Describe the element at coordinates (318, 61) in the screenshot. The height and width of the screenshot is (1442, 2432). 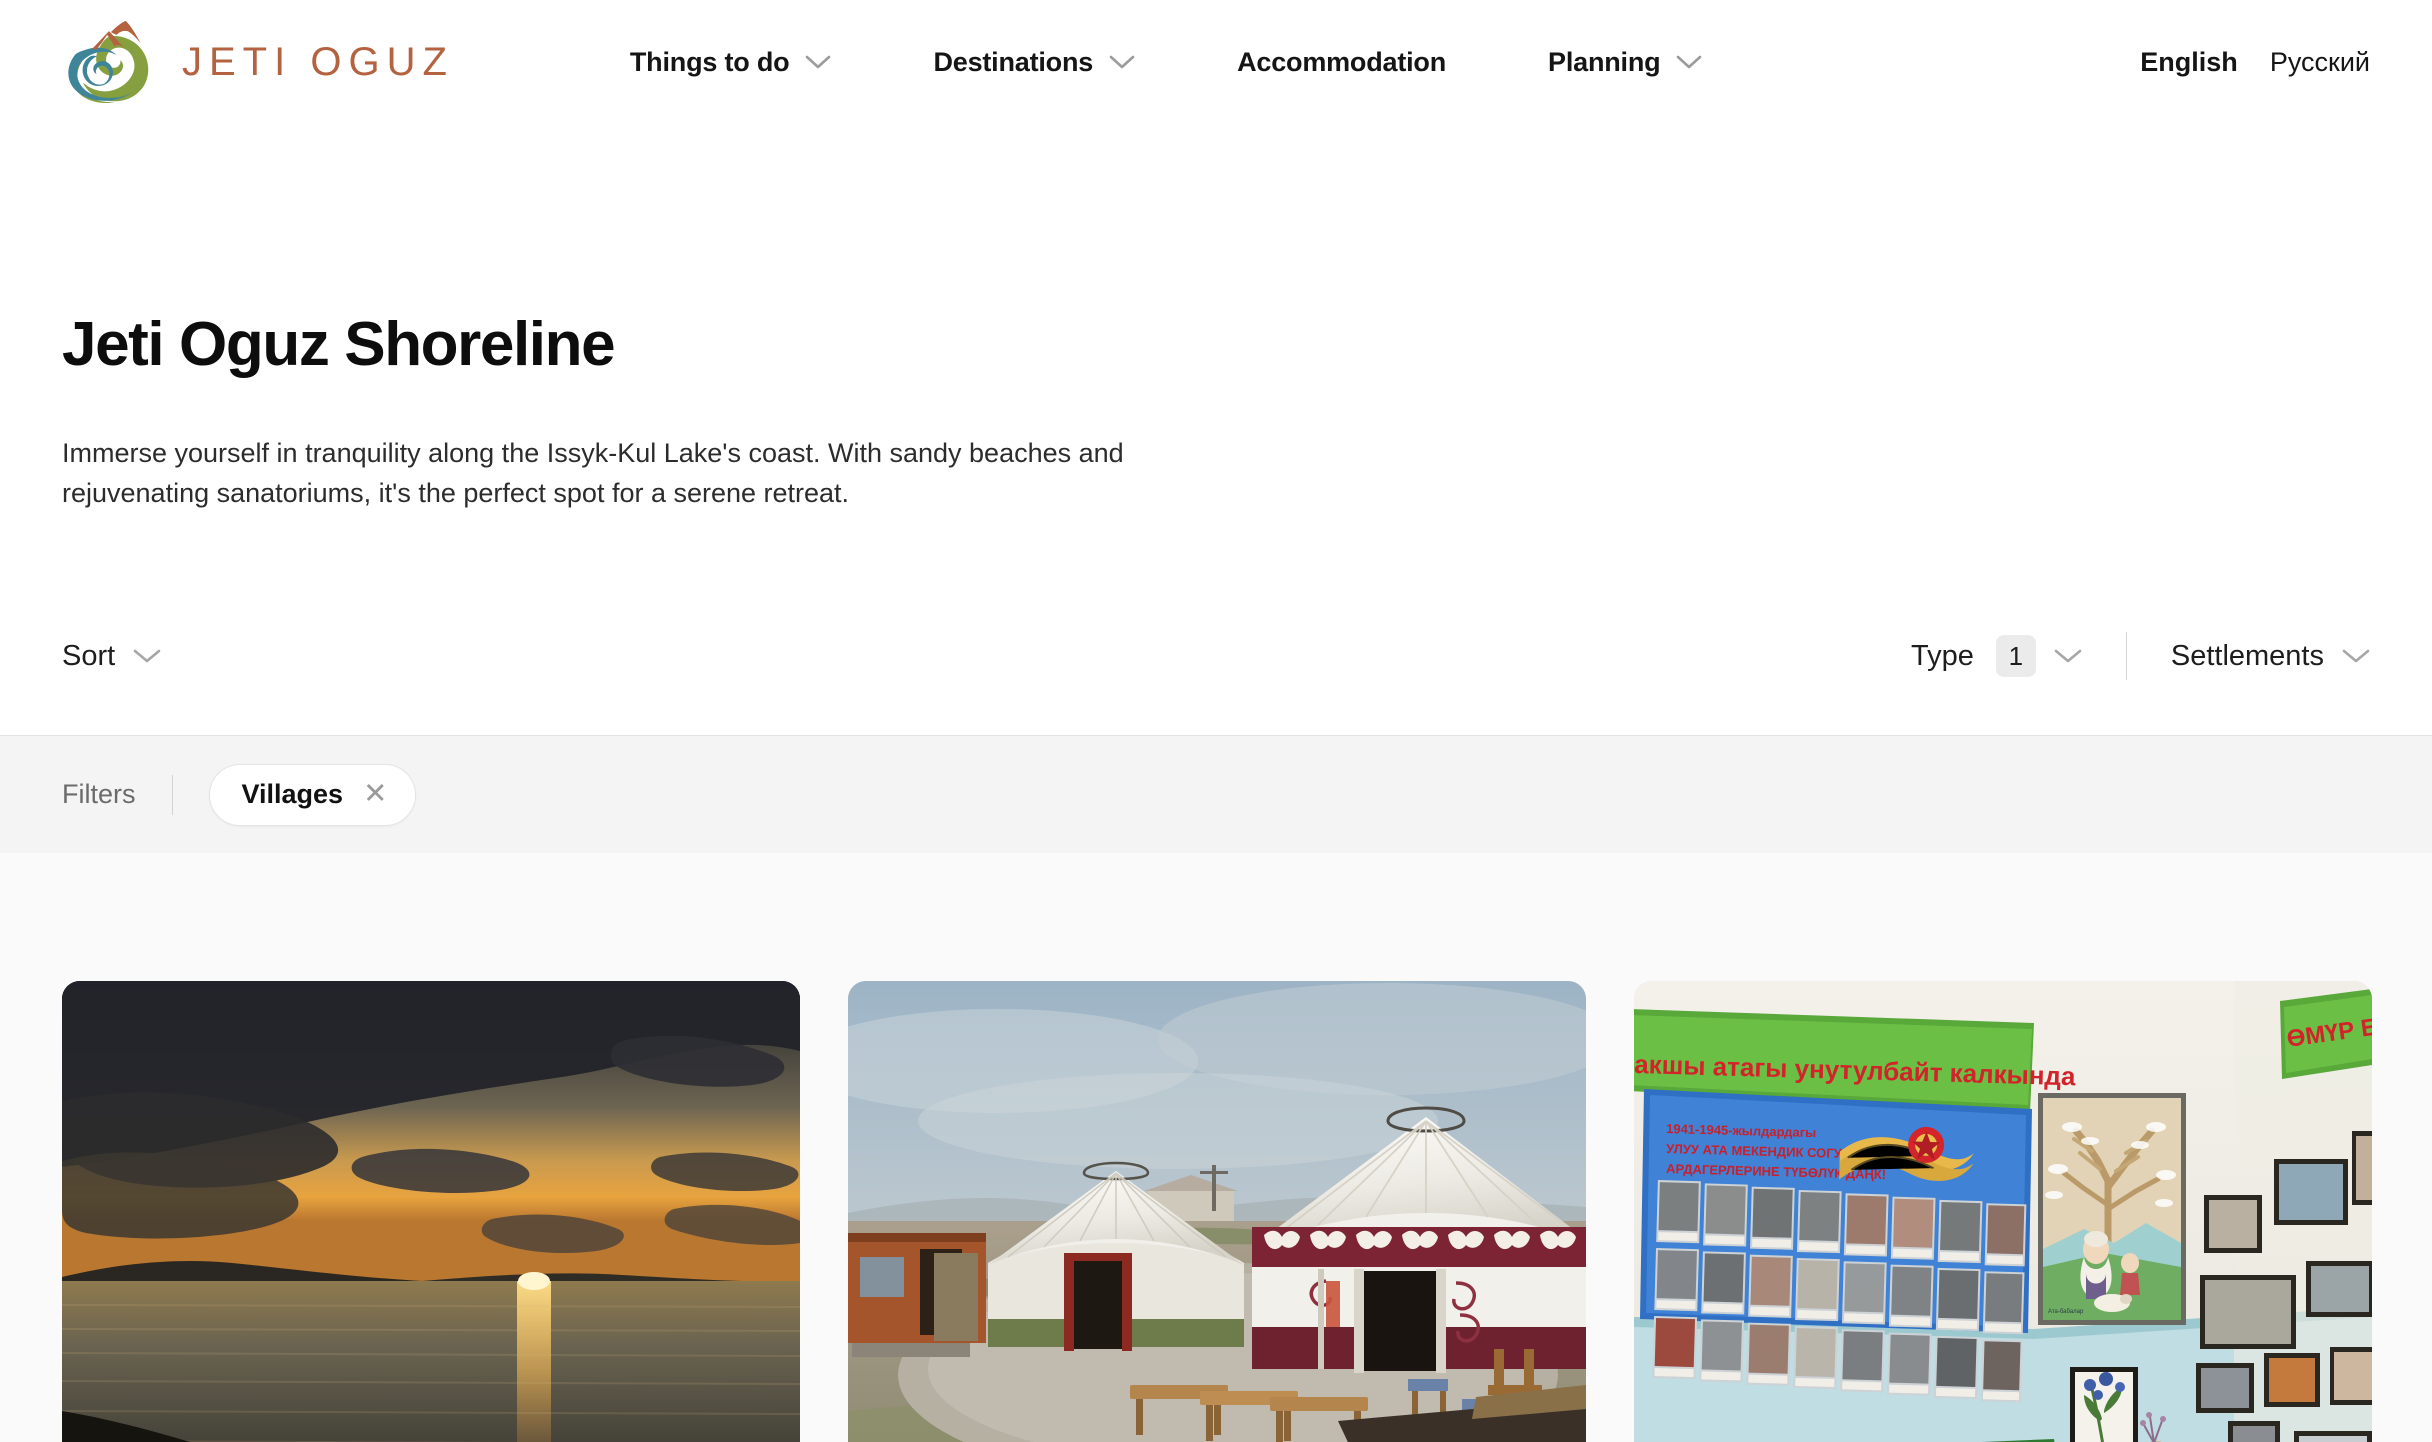
I see `brand-name: JETI OGUZ` at that location.